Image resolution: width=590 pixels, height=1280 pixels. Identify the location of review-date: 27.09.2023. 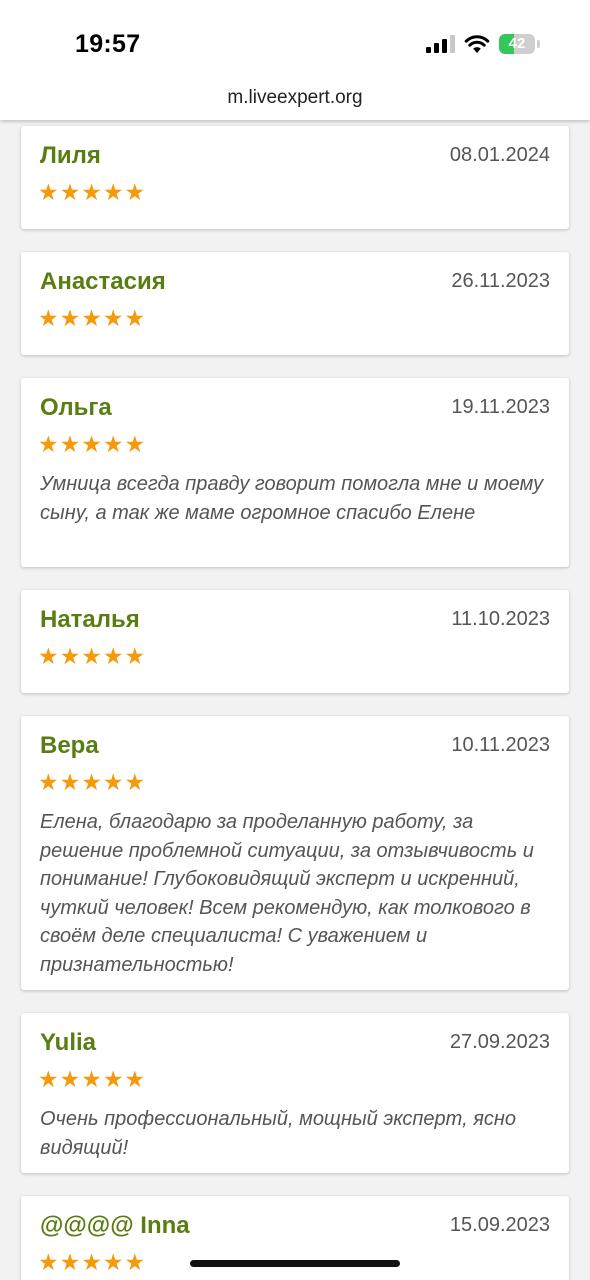
(499, 1042).